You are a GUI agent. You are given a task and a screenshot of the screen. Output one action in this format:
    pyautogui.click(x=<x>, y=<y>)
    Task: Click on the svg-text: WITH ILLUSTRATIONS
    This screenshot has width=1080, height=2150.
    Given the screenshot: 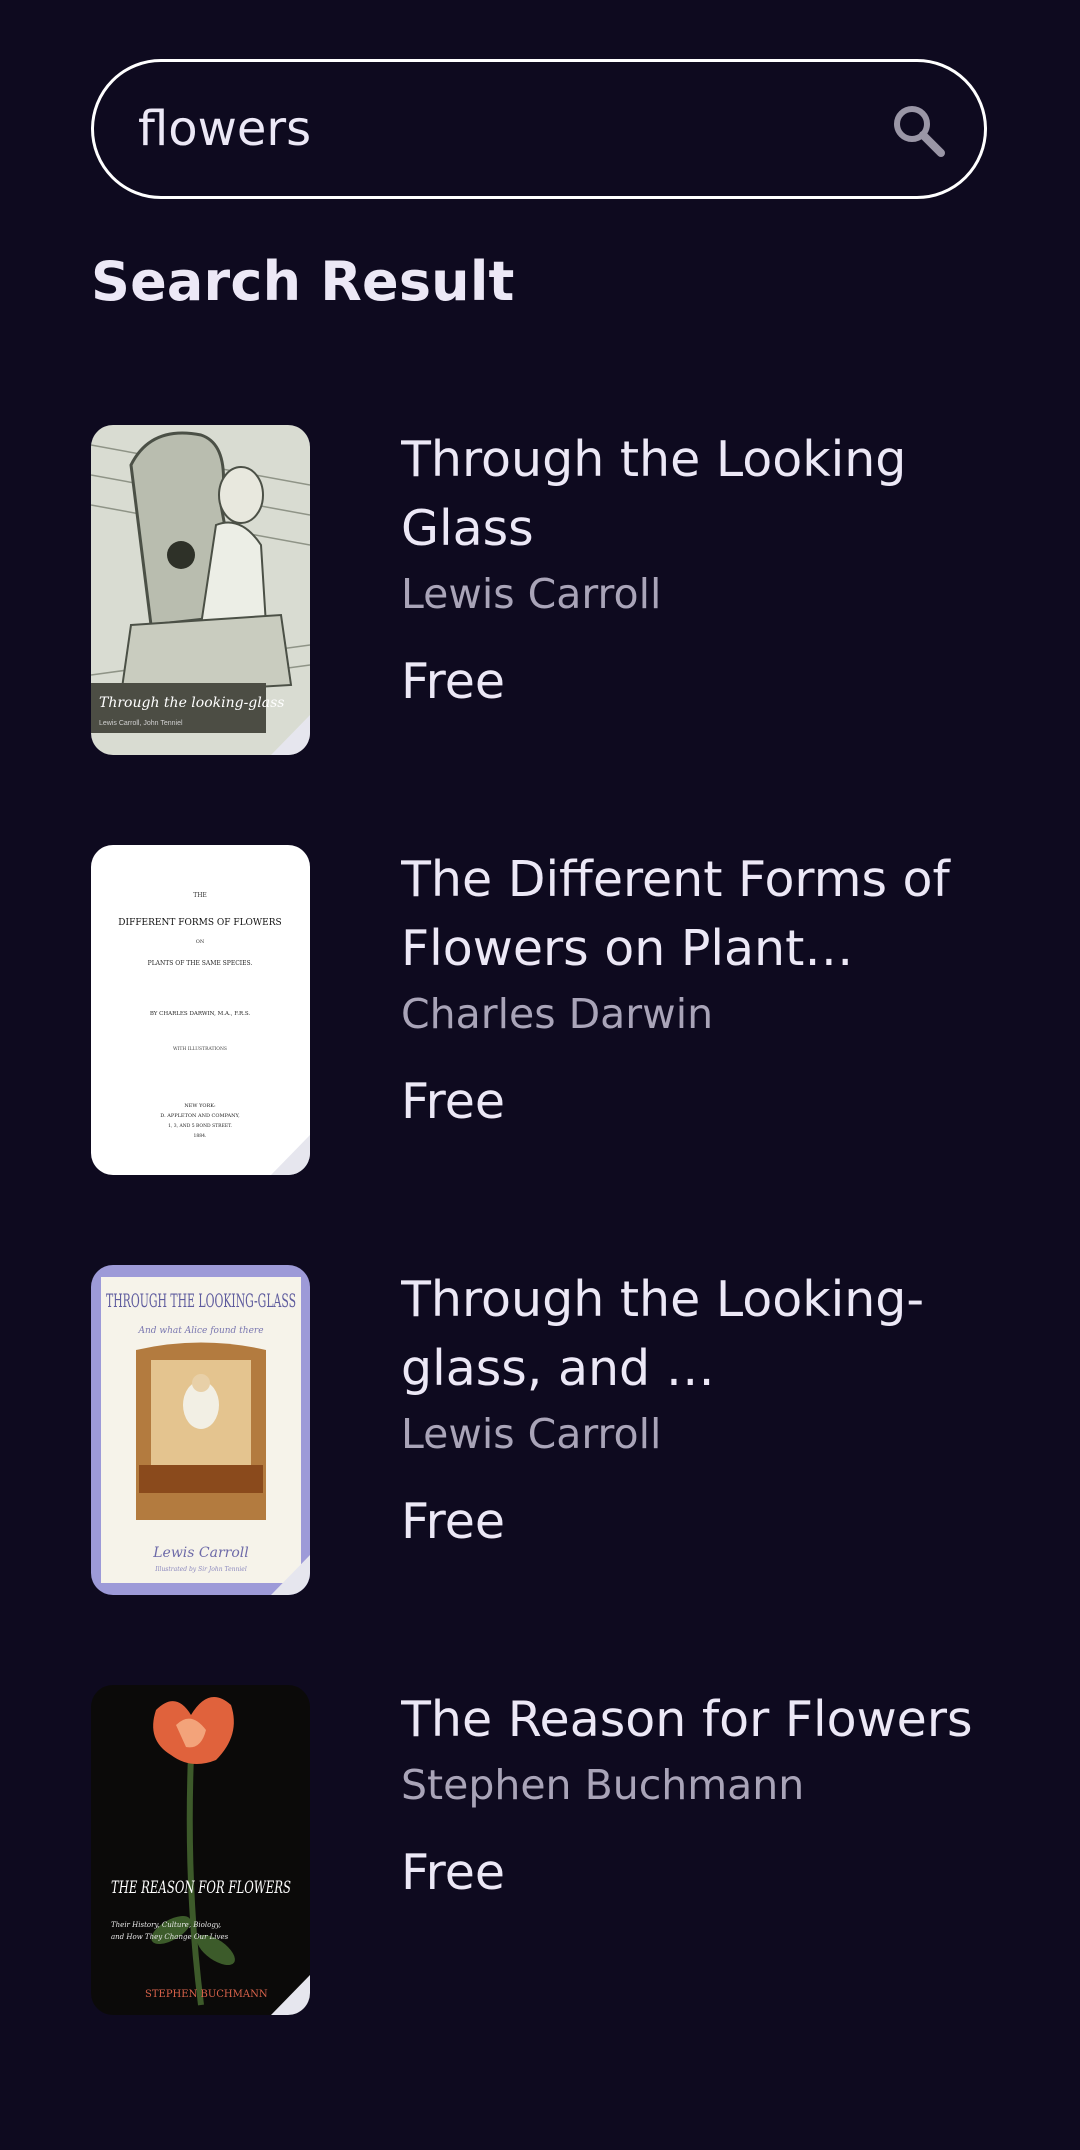 What is the action you would take?
    pyautogui.click(x=200, y=1049)
    